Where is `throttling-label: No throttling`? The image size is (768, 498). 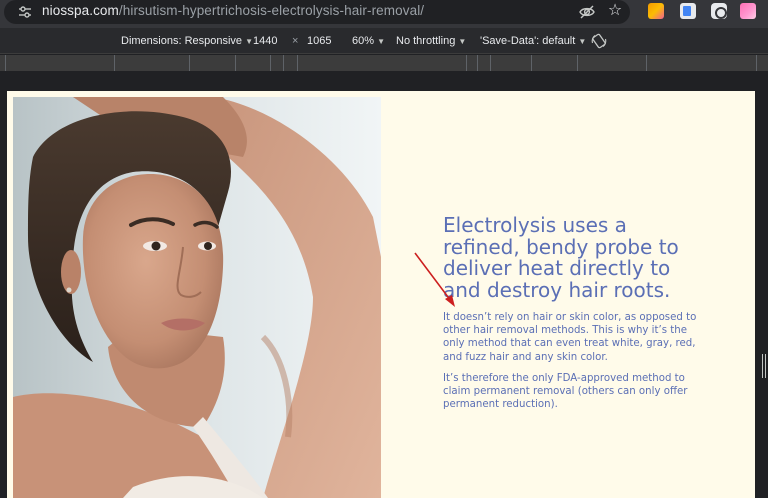
throttling-label: No throttling is located at coordinates (426, 41).